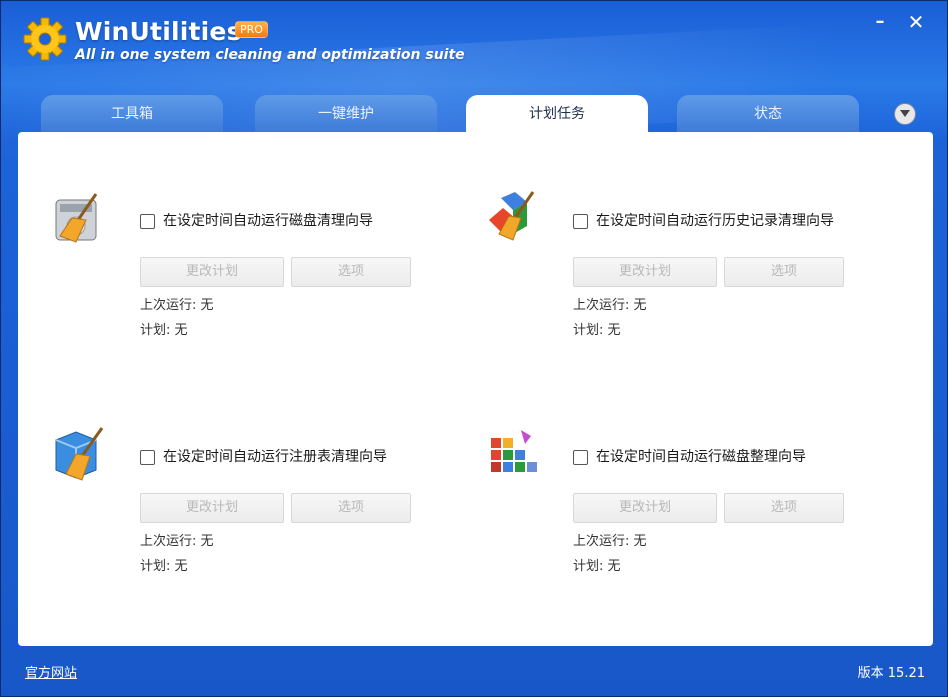  Describe the element at coordinates (212, 508) in the screenshot. I see `registry-cleanup-change-schedule-button: 更改计划` at that location.